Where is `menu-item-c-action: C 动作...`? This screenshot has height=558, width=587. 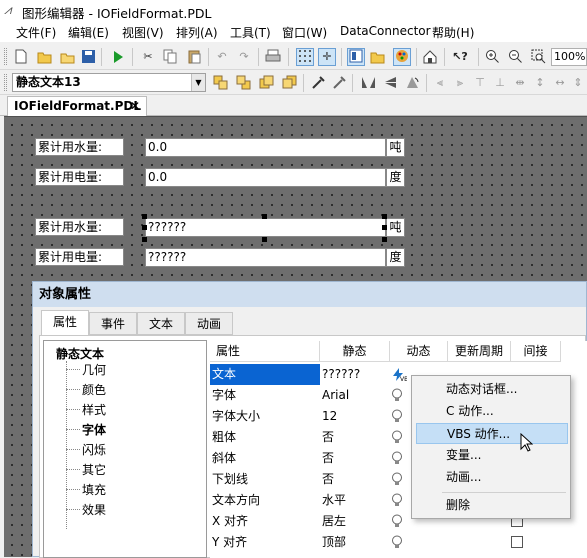
menu-item-c-action: C 动作... is located at coordinates (492, 411).